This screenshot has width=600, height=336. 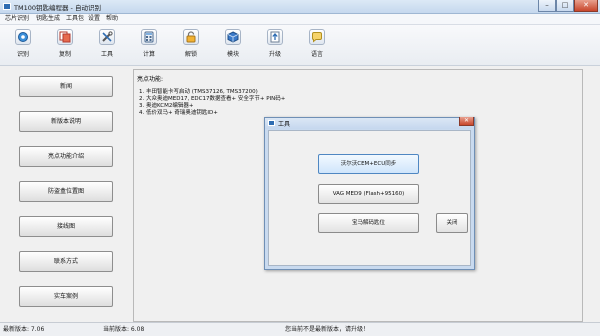 I want to click on toolbar-unlock: 解锁, so click(x=191, y=45).